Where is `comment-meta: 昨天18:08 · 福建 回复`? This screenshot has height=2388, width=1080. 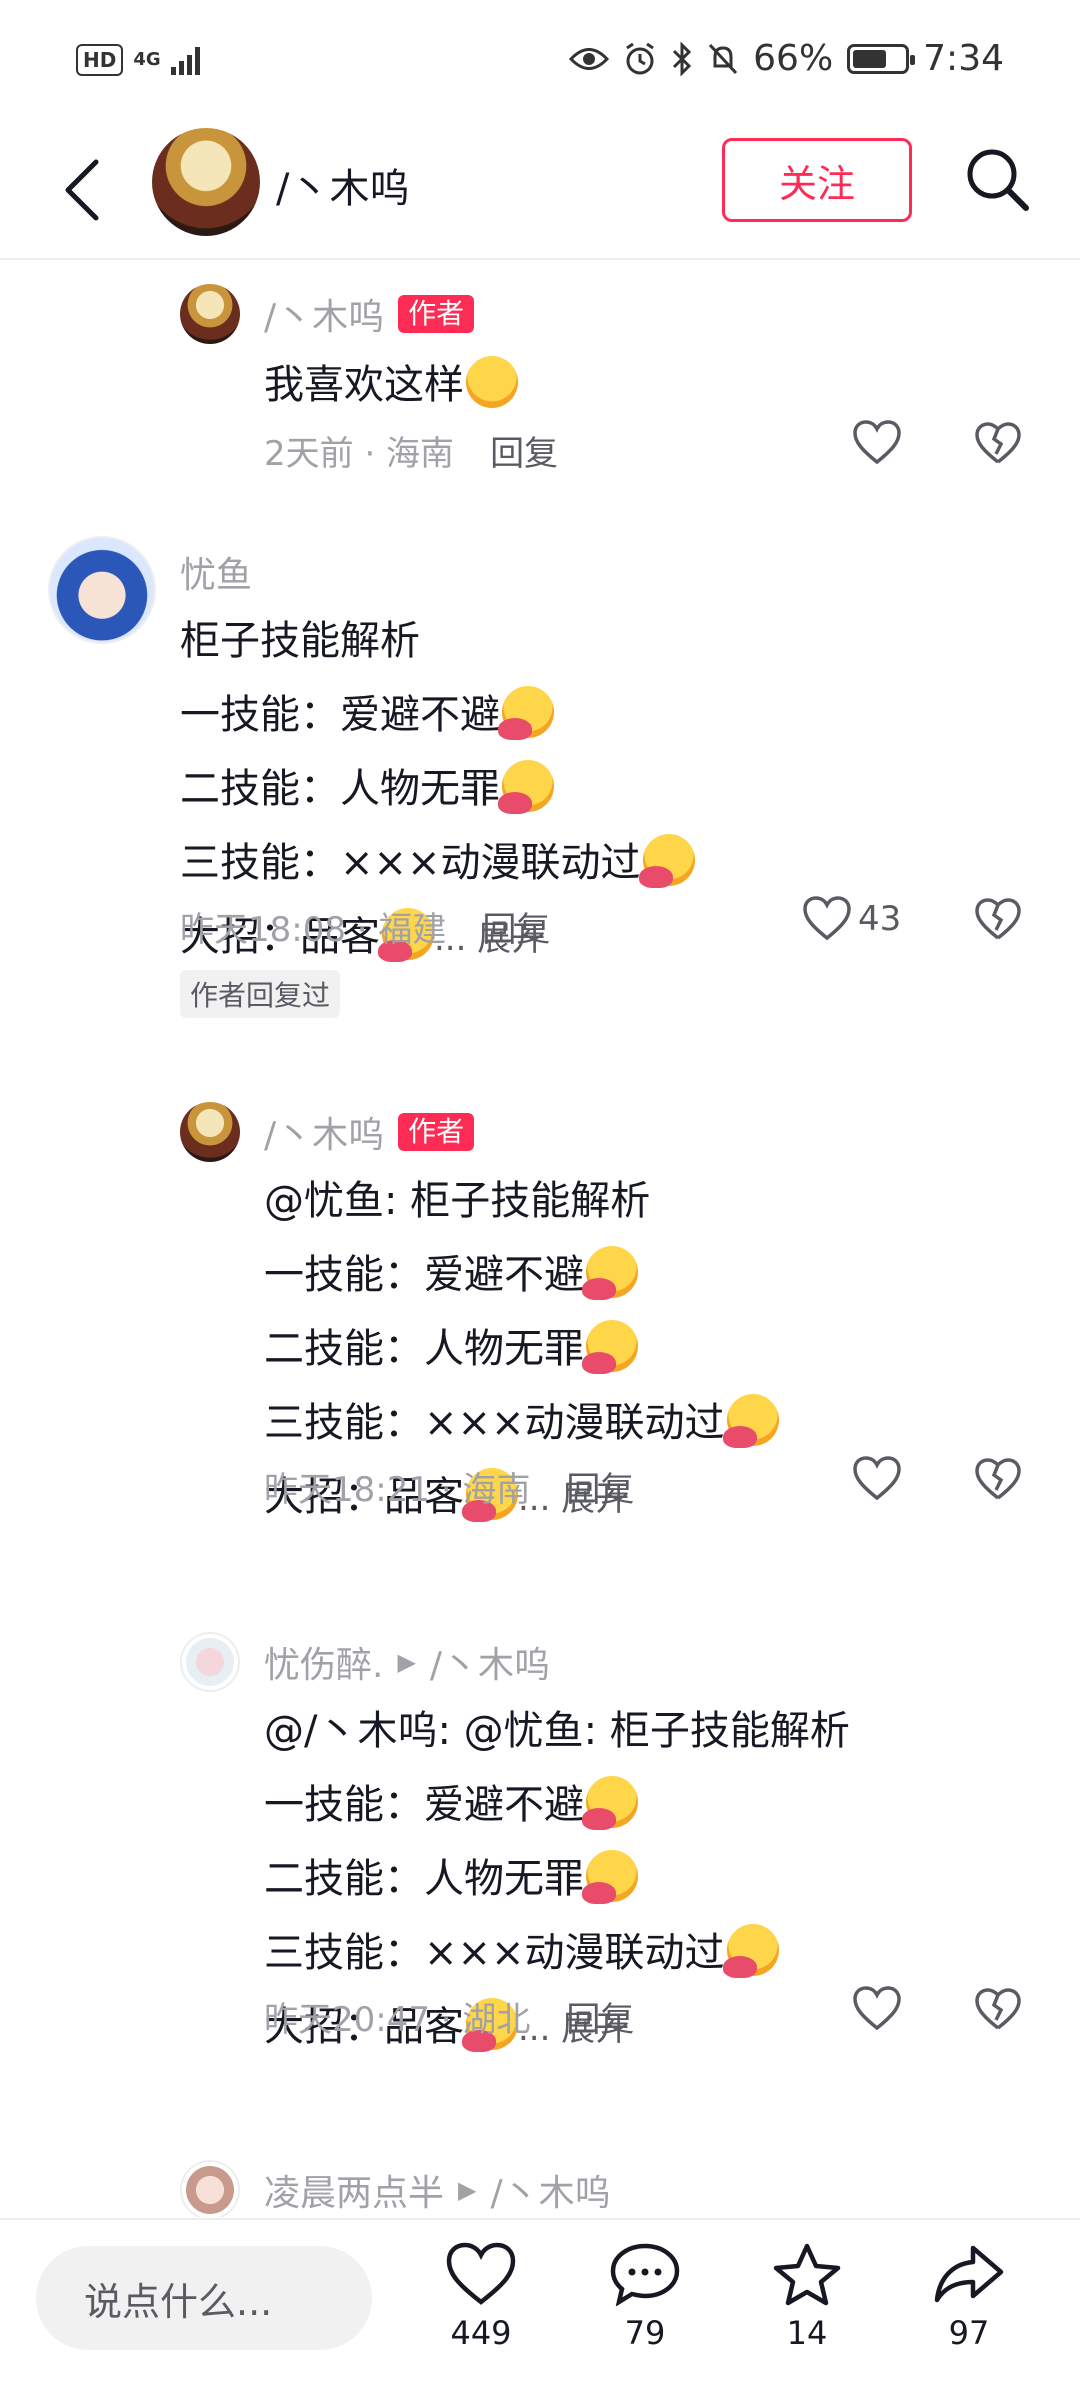
comment-meta: 昨天18:08 · 福建 回复 is located at coordinates (365, 926).